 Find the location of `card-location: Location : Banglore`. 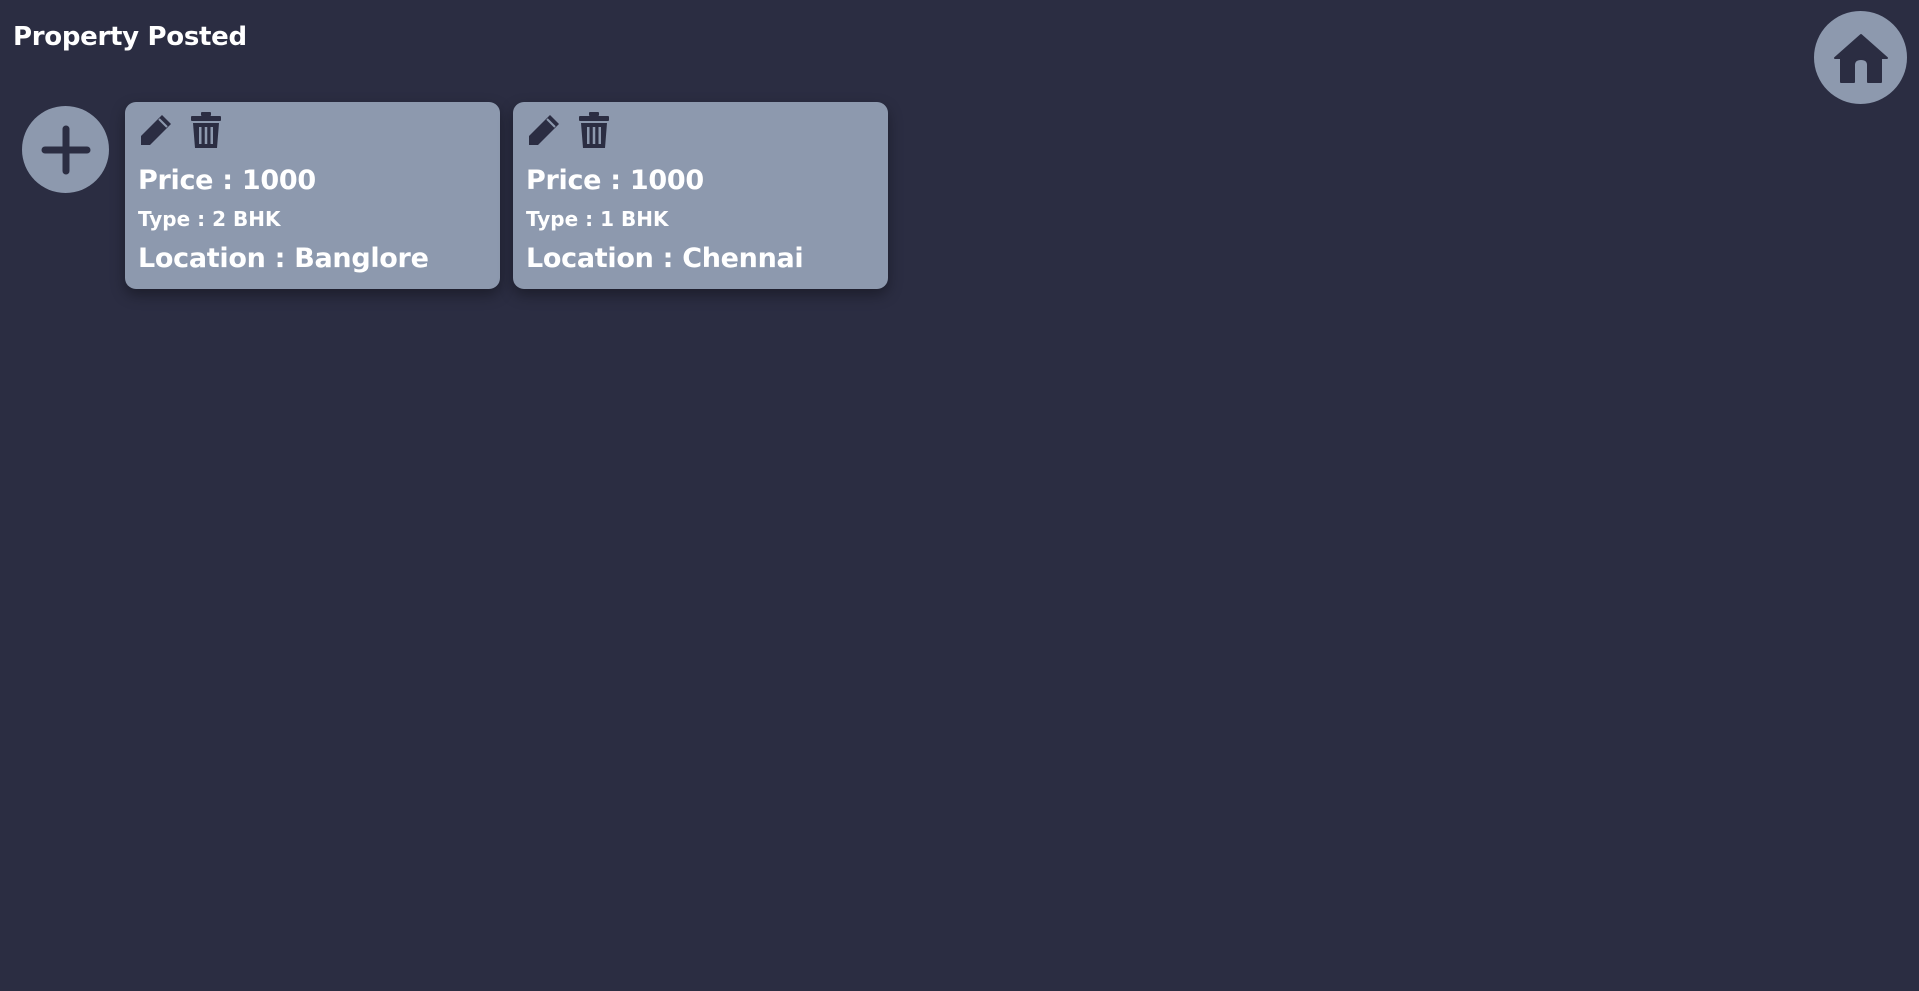

card-location: Location : Banglore is located at coordinates (283, 258).